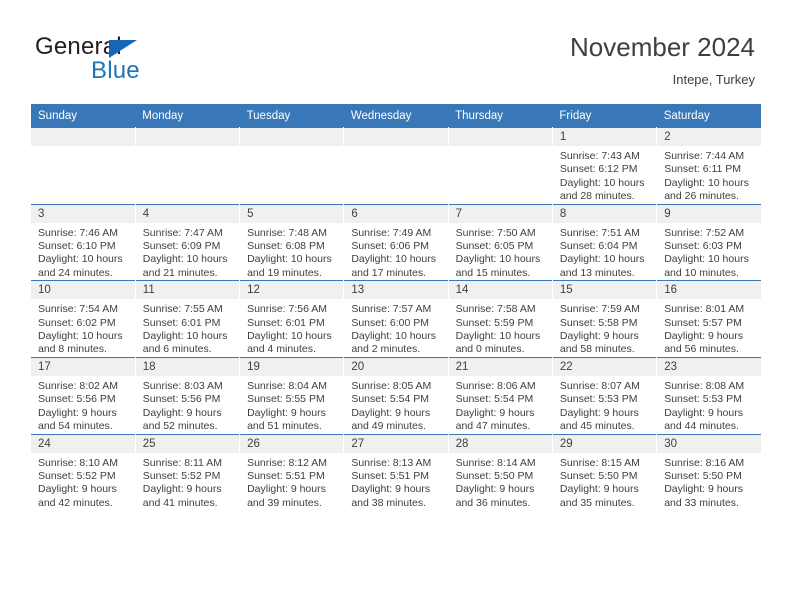 The image size is (792, 612). I want to click on weekday-header-saturday: Saturday, so click(708, 116).